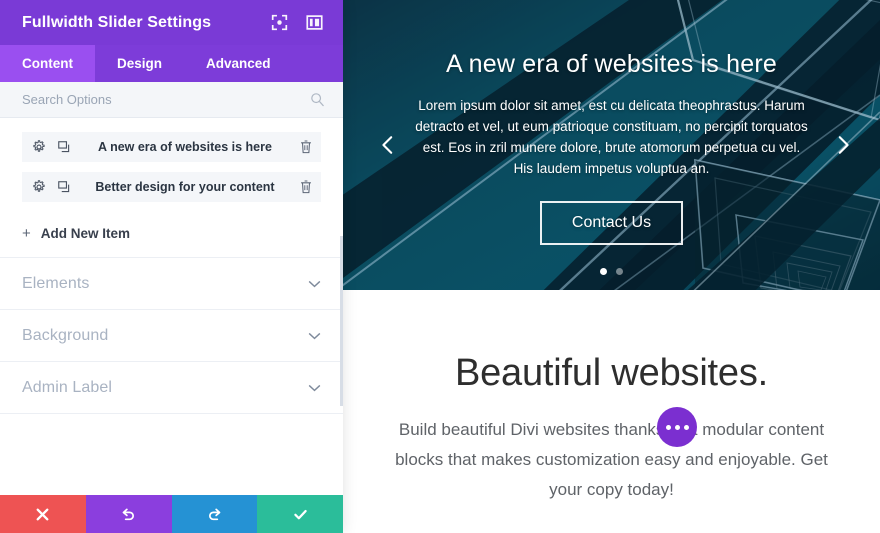 The width and height of the screenshot is (880, 533). Describe the element at coordinates (26, 233) in the screenshot. I see `plus-icon: +` at that location.